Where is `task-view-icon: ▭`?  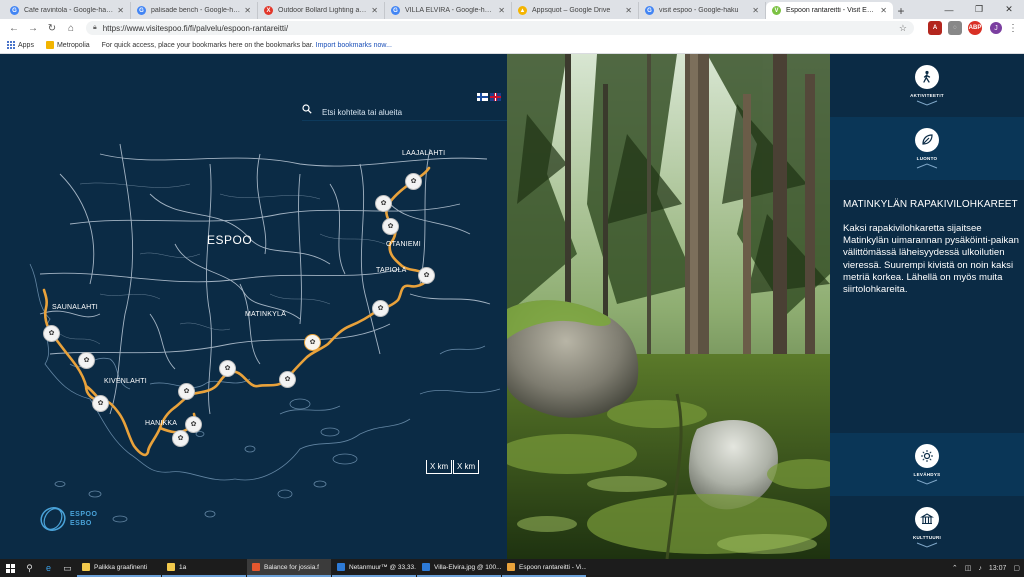
task-view-icon: ▭ is located at coordinates (67, 568).